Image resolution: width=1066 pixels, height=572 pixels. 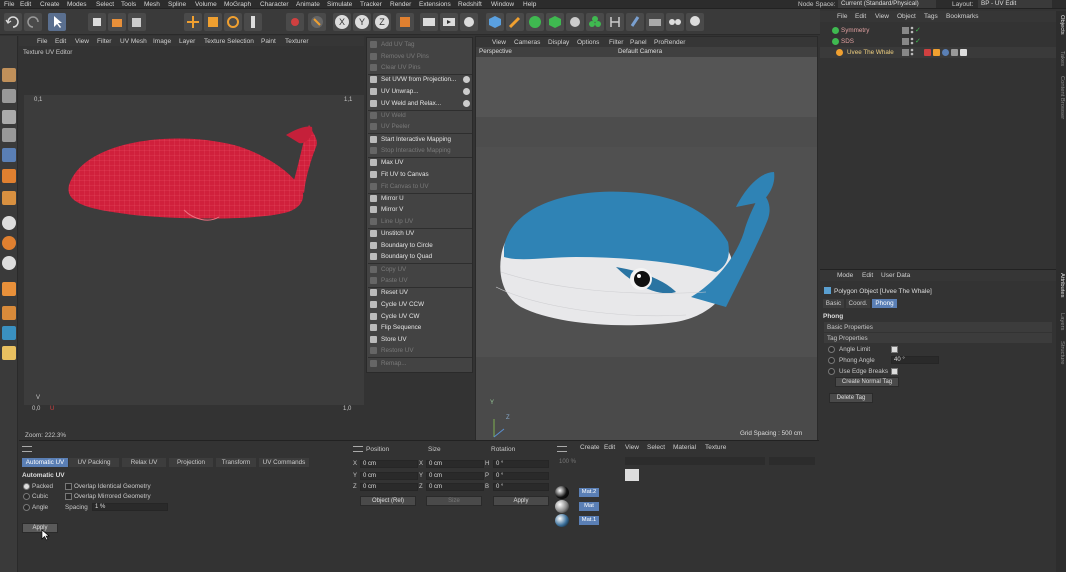 What do you see at coordinates (894, 371) in the screenshot?
I see `use-edge-breaks-checkbox` at bounding box center [894, 371].